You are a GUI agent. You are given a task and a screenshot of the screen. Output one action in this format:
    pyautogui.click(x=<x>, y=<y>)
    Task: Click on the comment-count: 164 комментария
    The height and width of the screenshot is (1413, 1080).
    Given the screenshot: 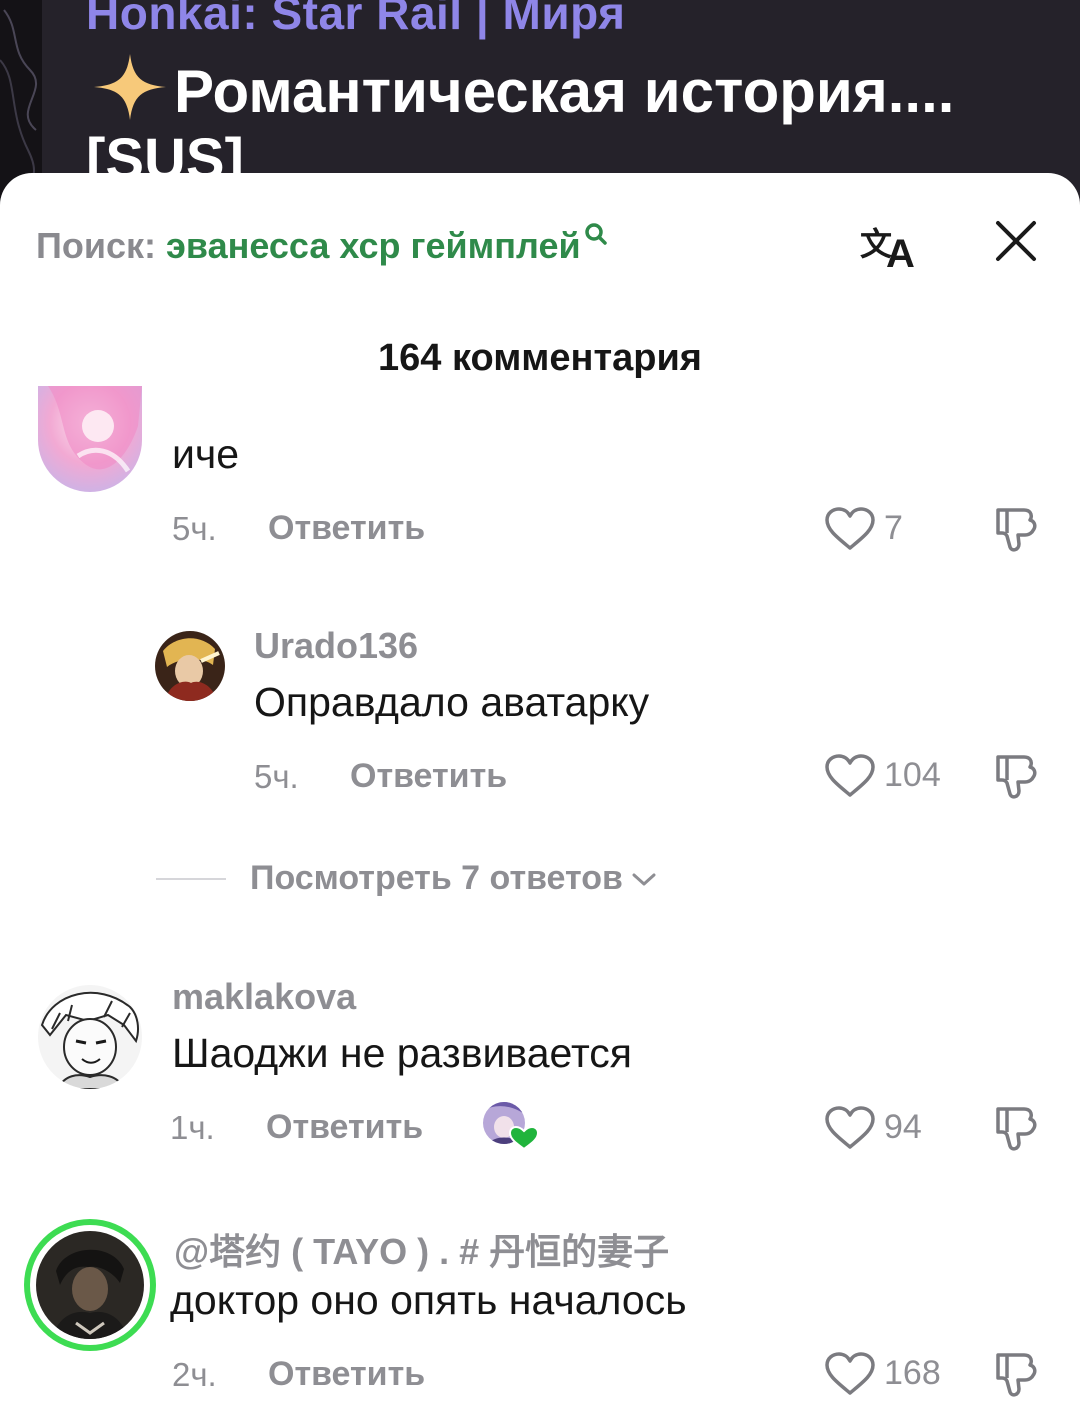 What is the action you would take?
    pyautogui.click(x=540, y=358)
    